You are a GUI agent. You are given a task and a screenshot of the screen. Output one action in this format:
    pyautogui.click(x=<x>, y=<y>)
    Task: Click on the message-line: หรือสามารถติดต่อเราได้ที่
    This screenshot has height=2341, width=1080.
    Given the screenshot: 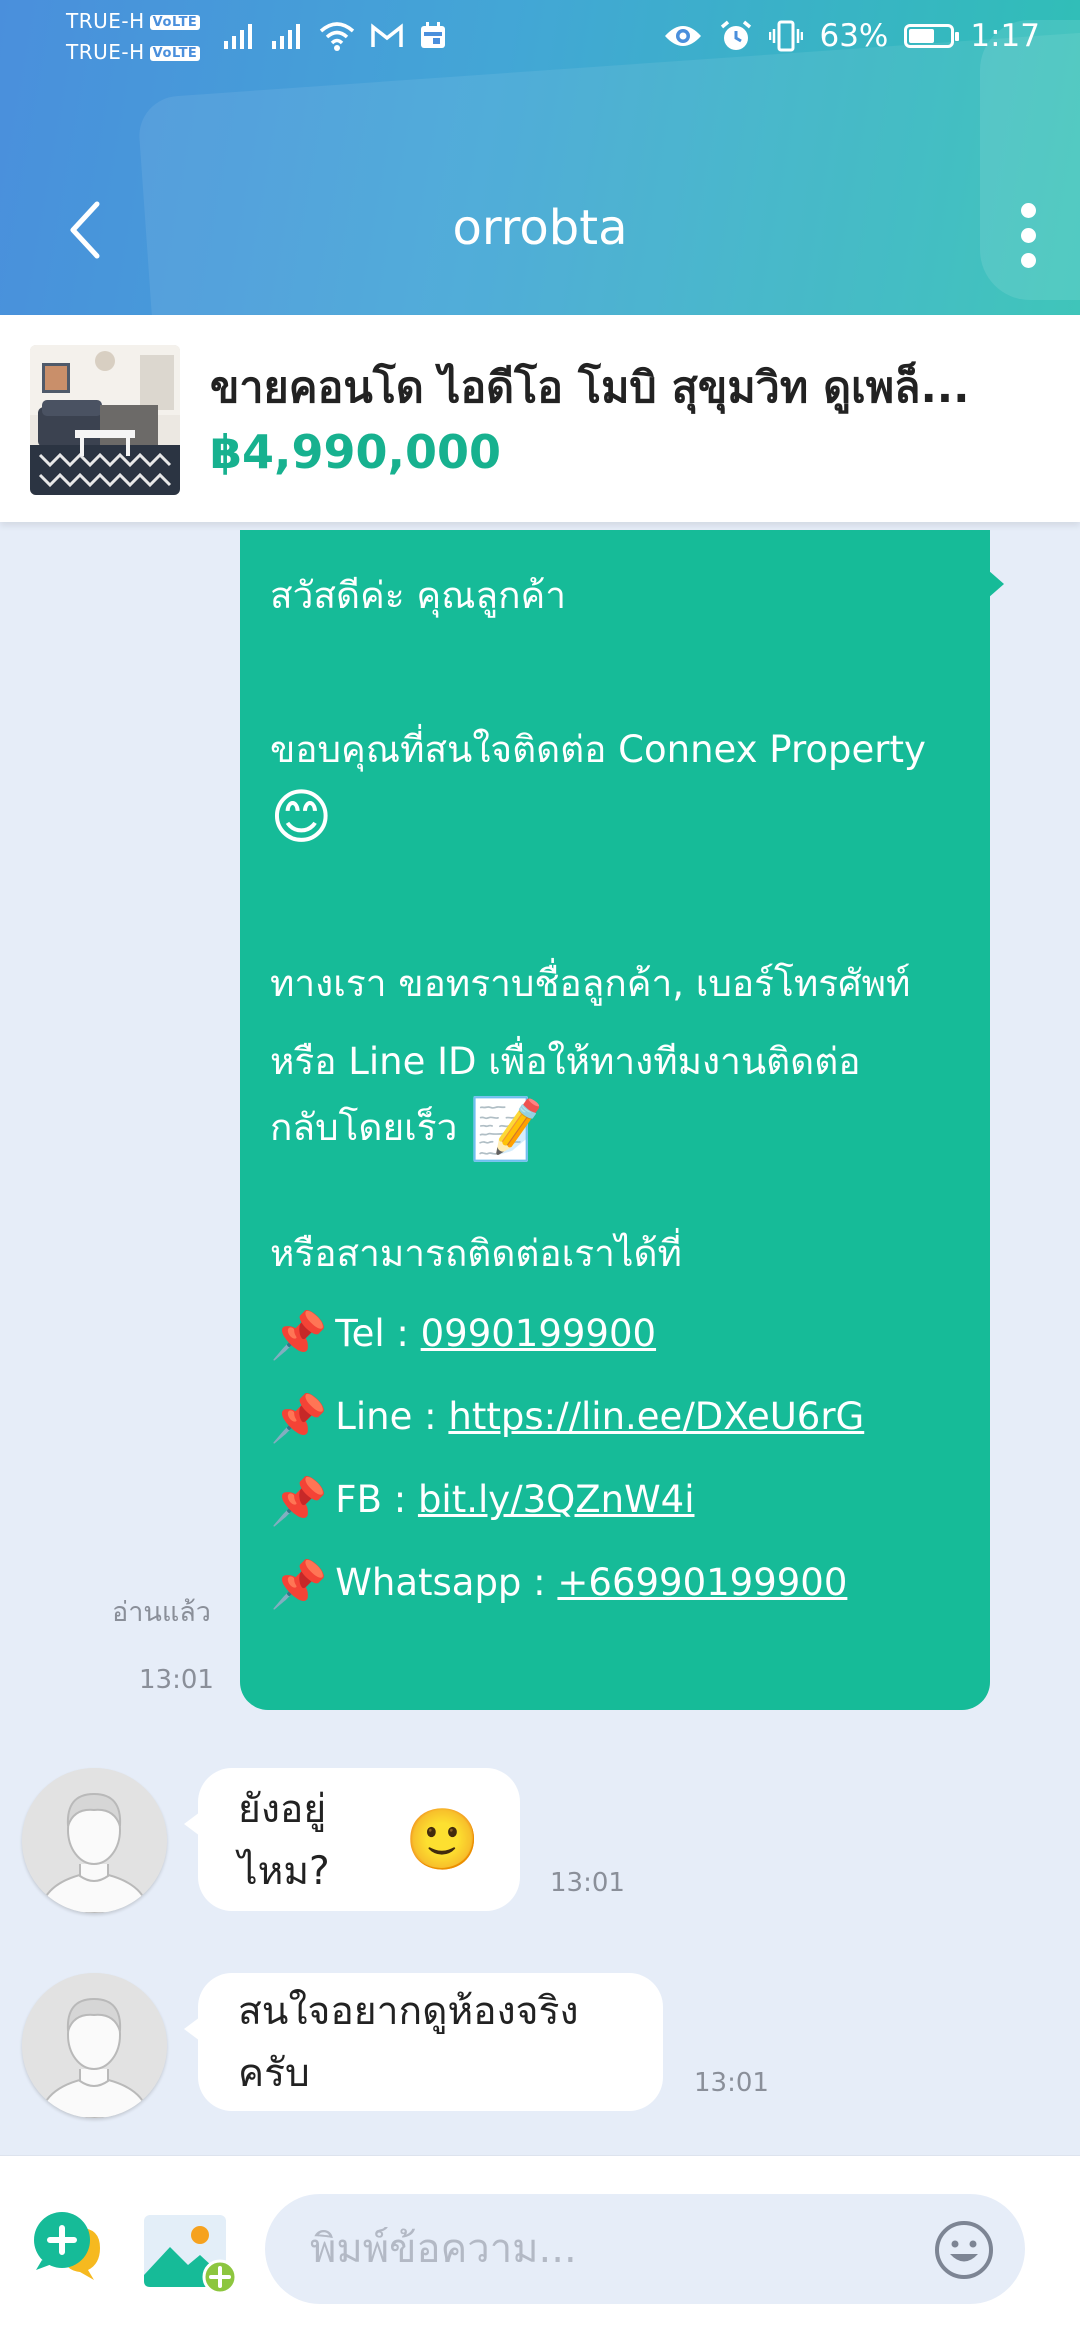 What is the action you would take?
    pyautogui.click(x=476, y=1253)
    